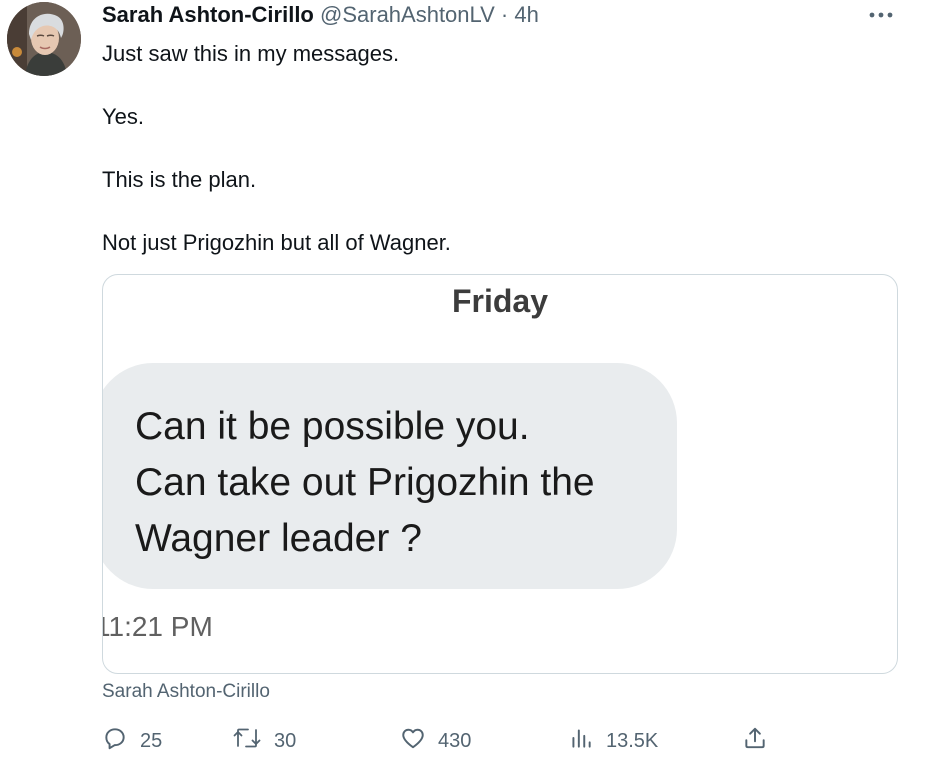 This screenshot has height=764, width=928. What do you see at coordinates (247, 741) in the screenshot?
I see `retweet-icon` at bounding box center [247, 741].